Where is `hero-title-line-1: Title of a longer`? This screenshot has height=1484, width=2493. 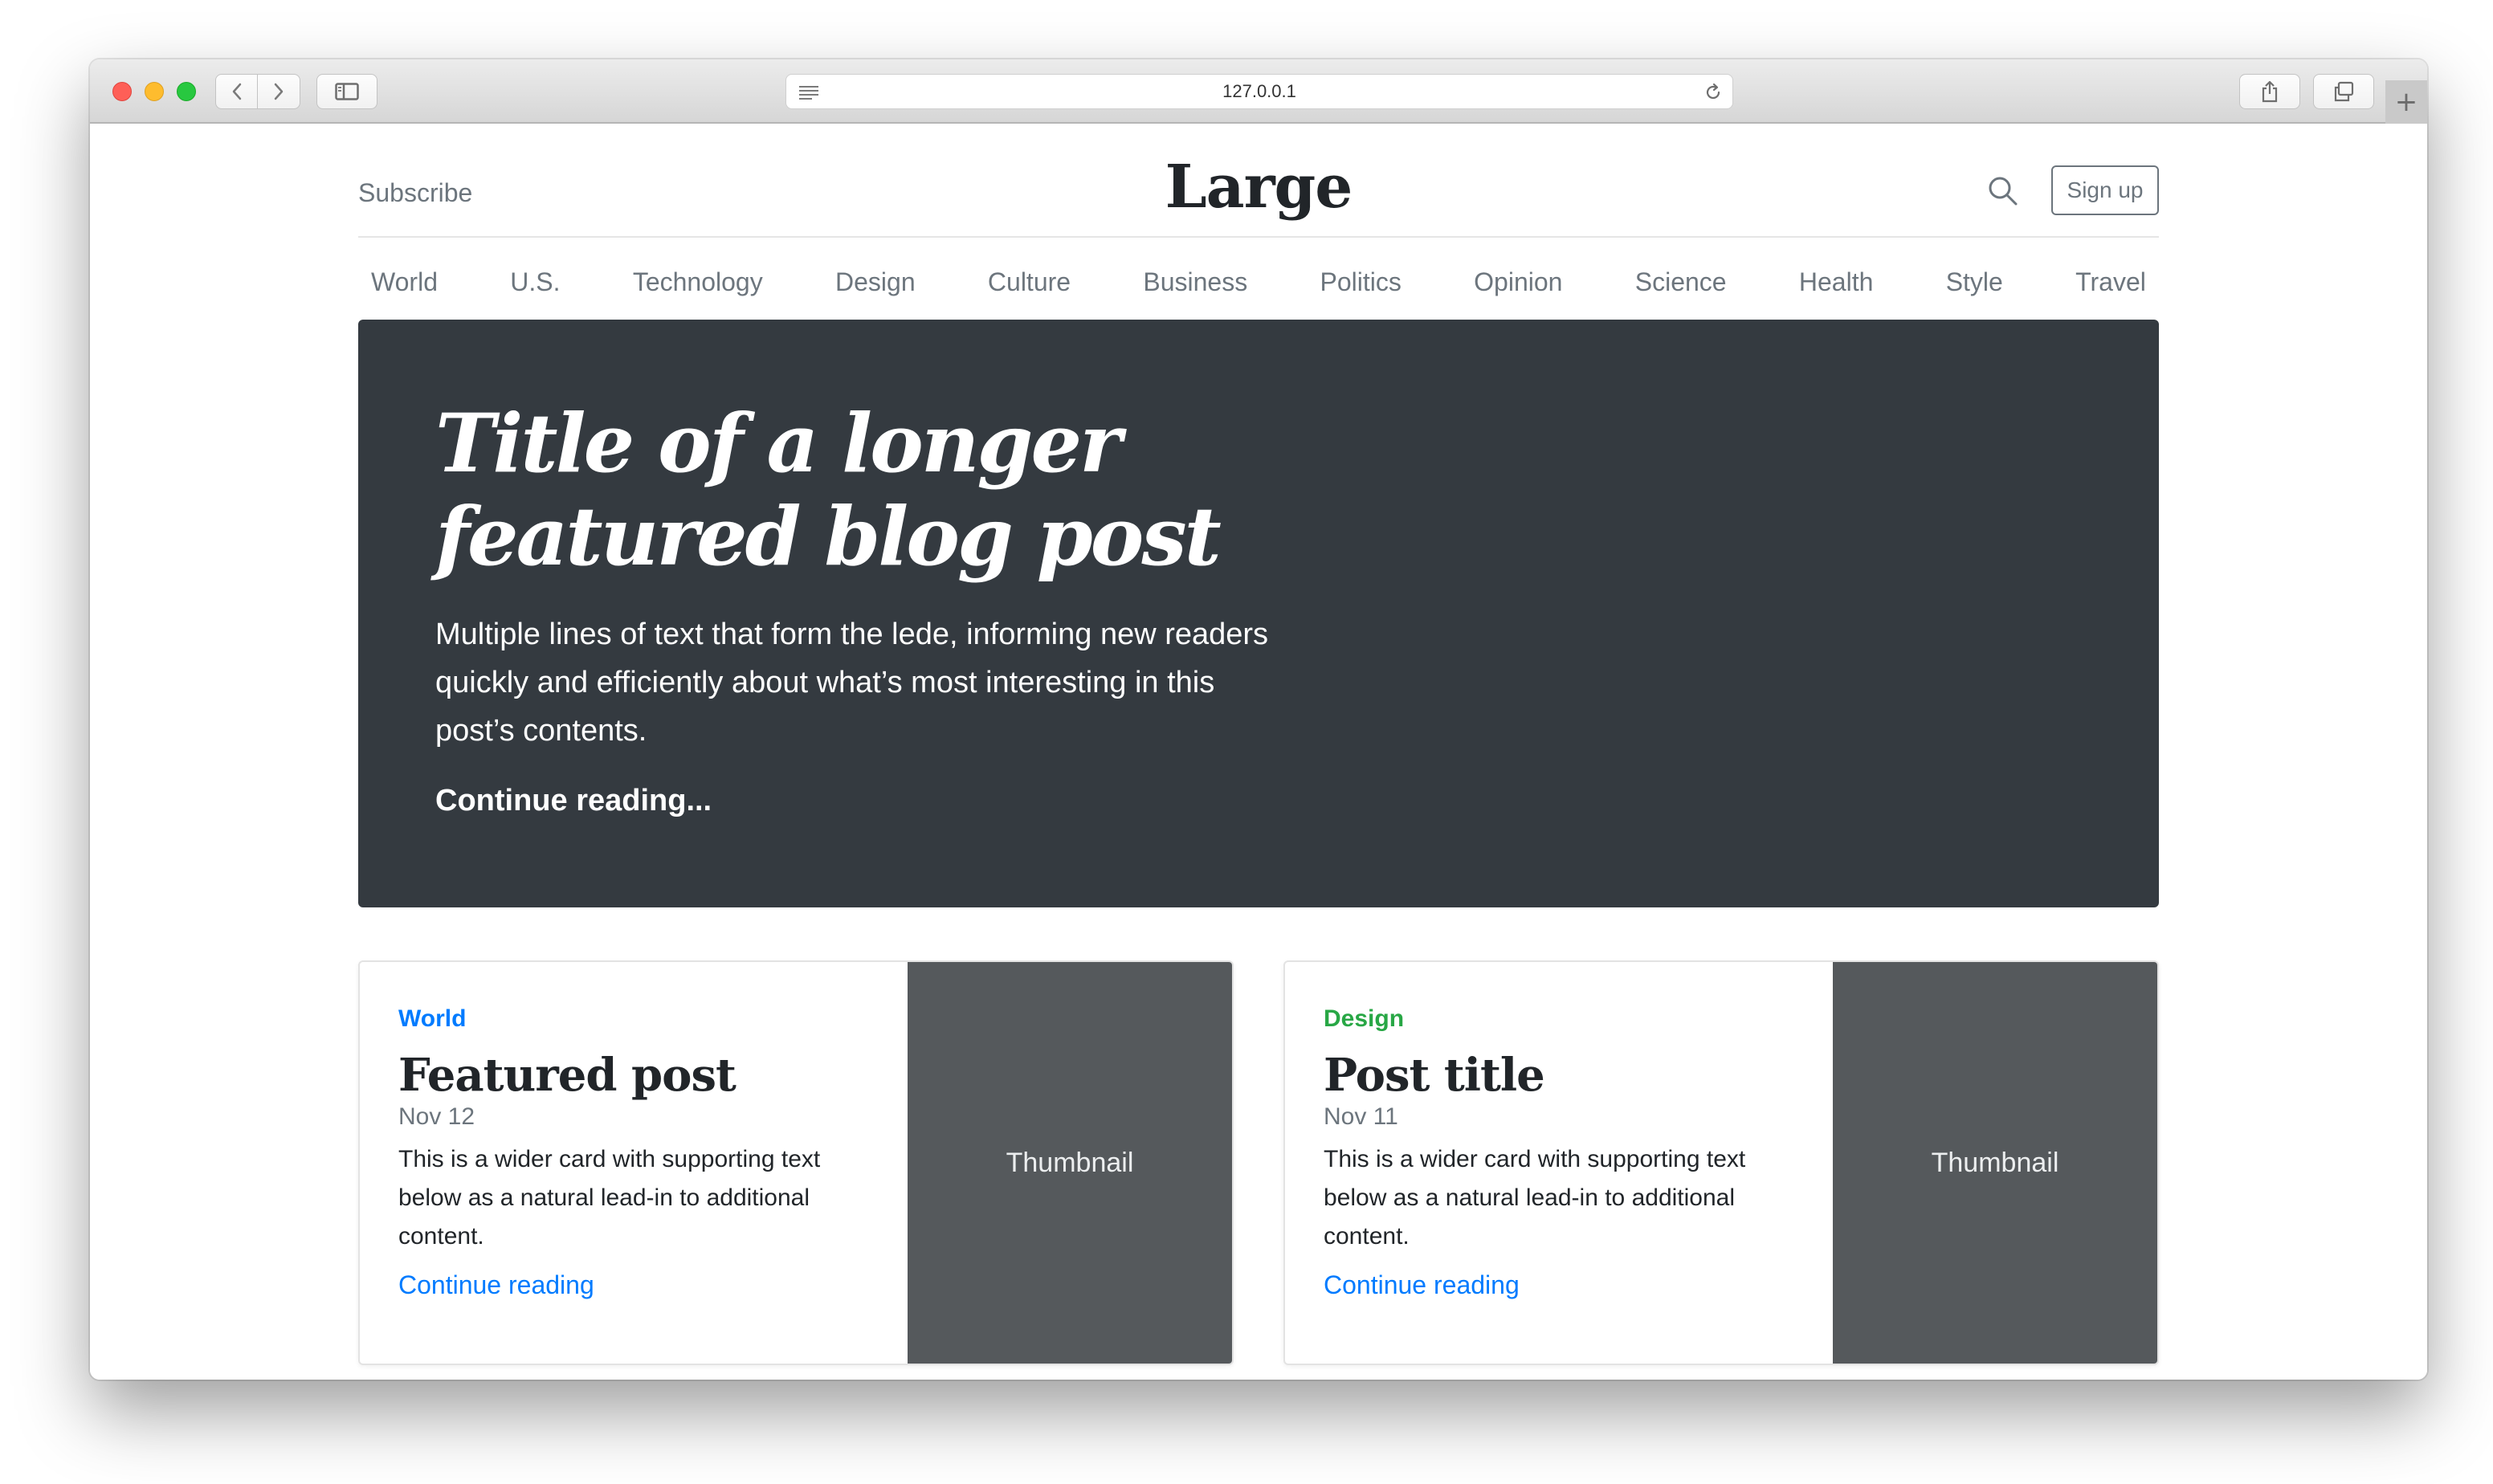 hero-title-line-1: Title of a longer is located at coordinates (778, 443).